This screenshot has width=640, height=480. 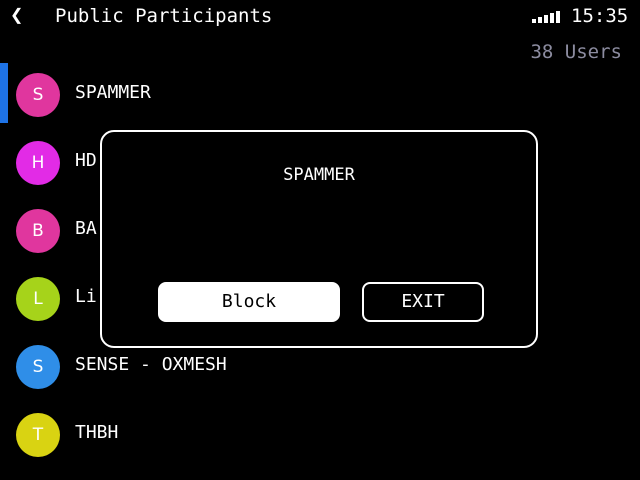 I want to click on participant-name: SPAMMER, so click(x=113, y=92).